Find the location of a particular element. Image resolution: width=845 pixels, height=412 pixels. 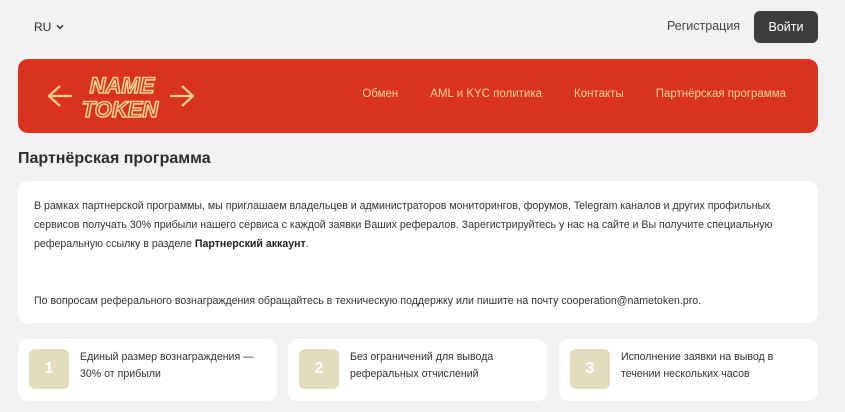

register-link: Регистрация is located at coordinates (703, 26).